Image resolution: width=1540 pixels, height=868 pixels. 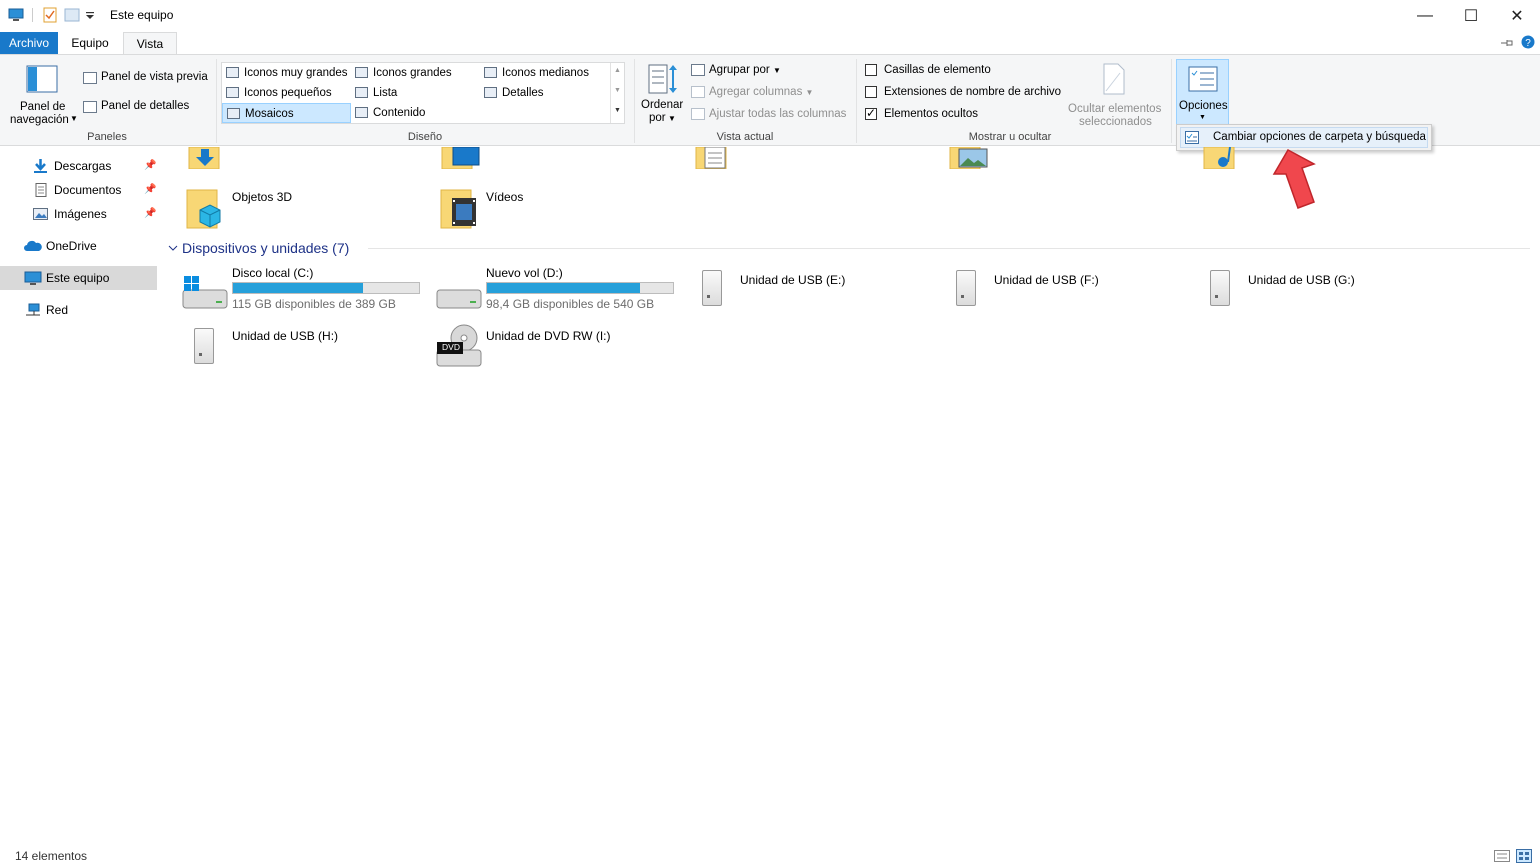 What do you see at coordinates (553, 207) in the screenshot?
I see `folder-item: Vídeos` at bounding box center [553, 207].